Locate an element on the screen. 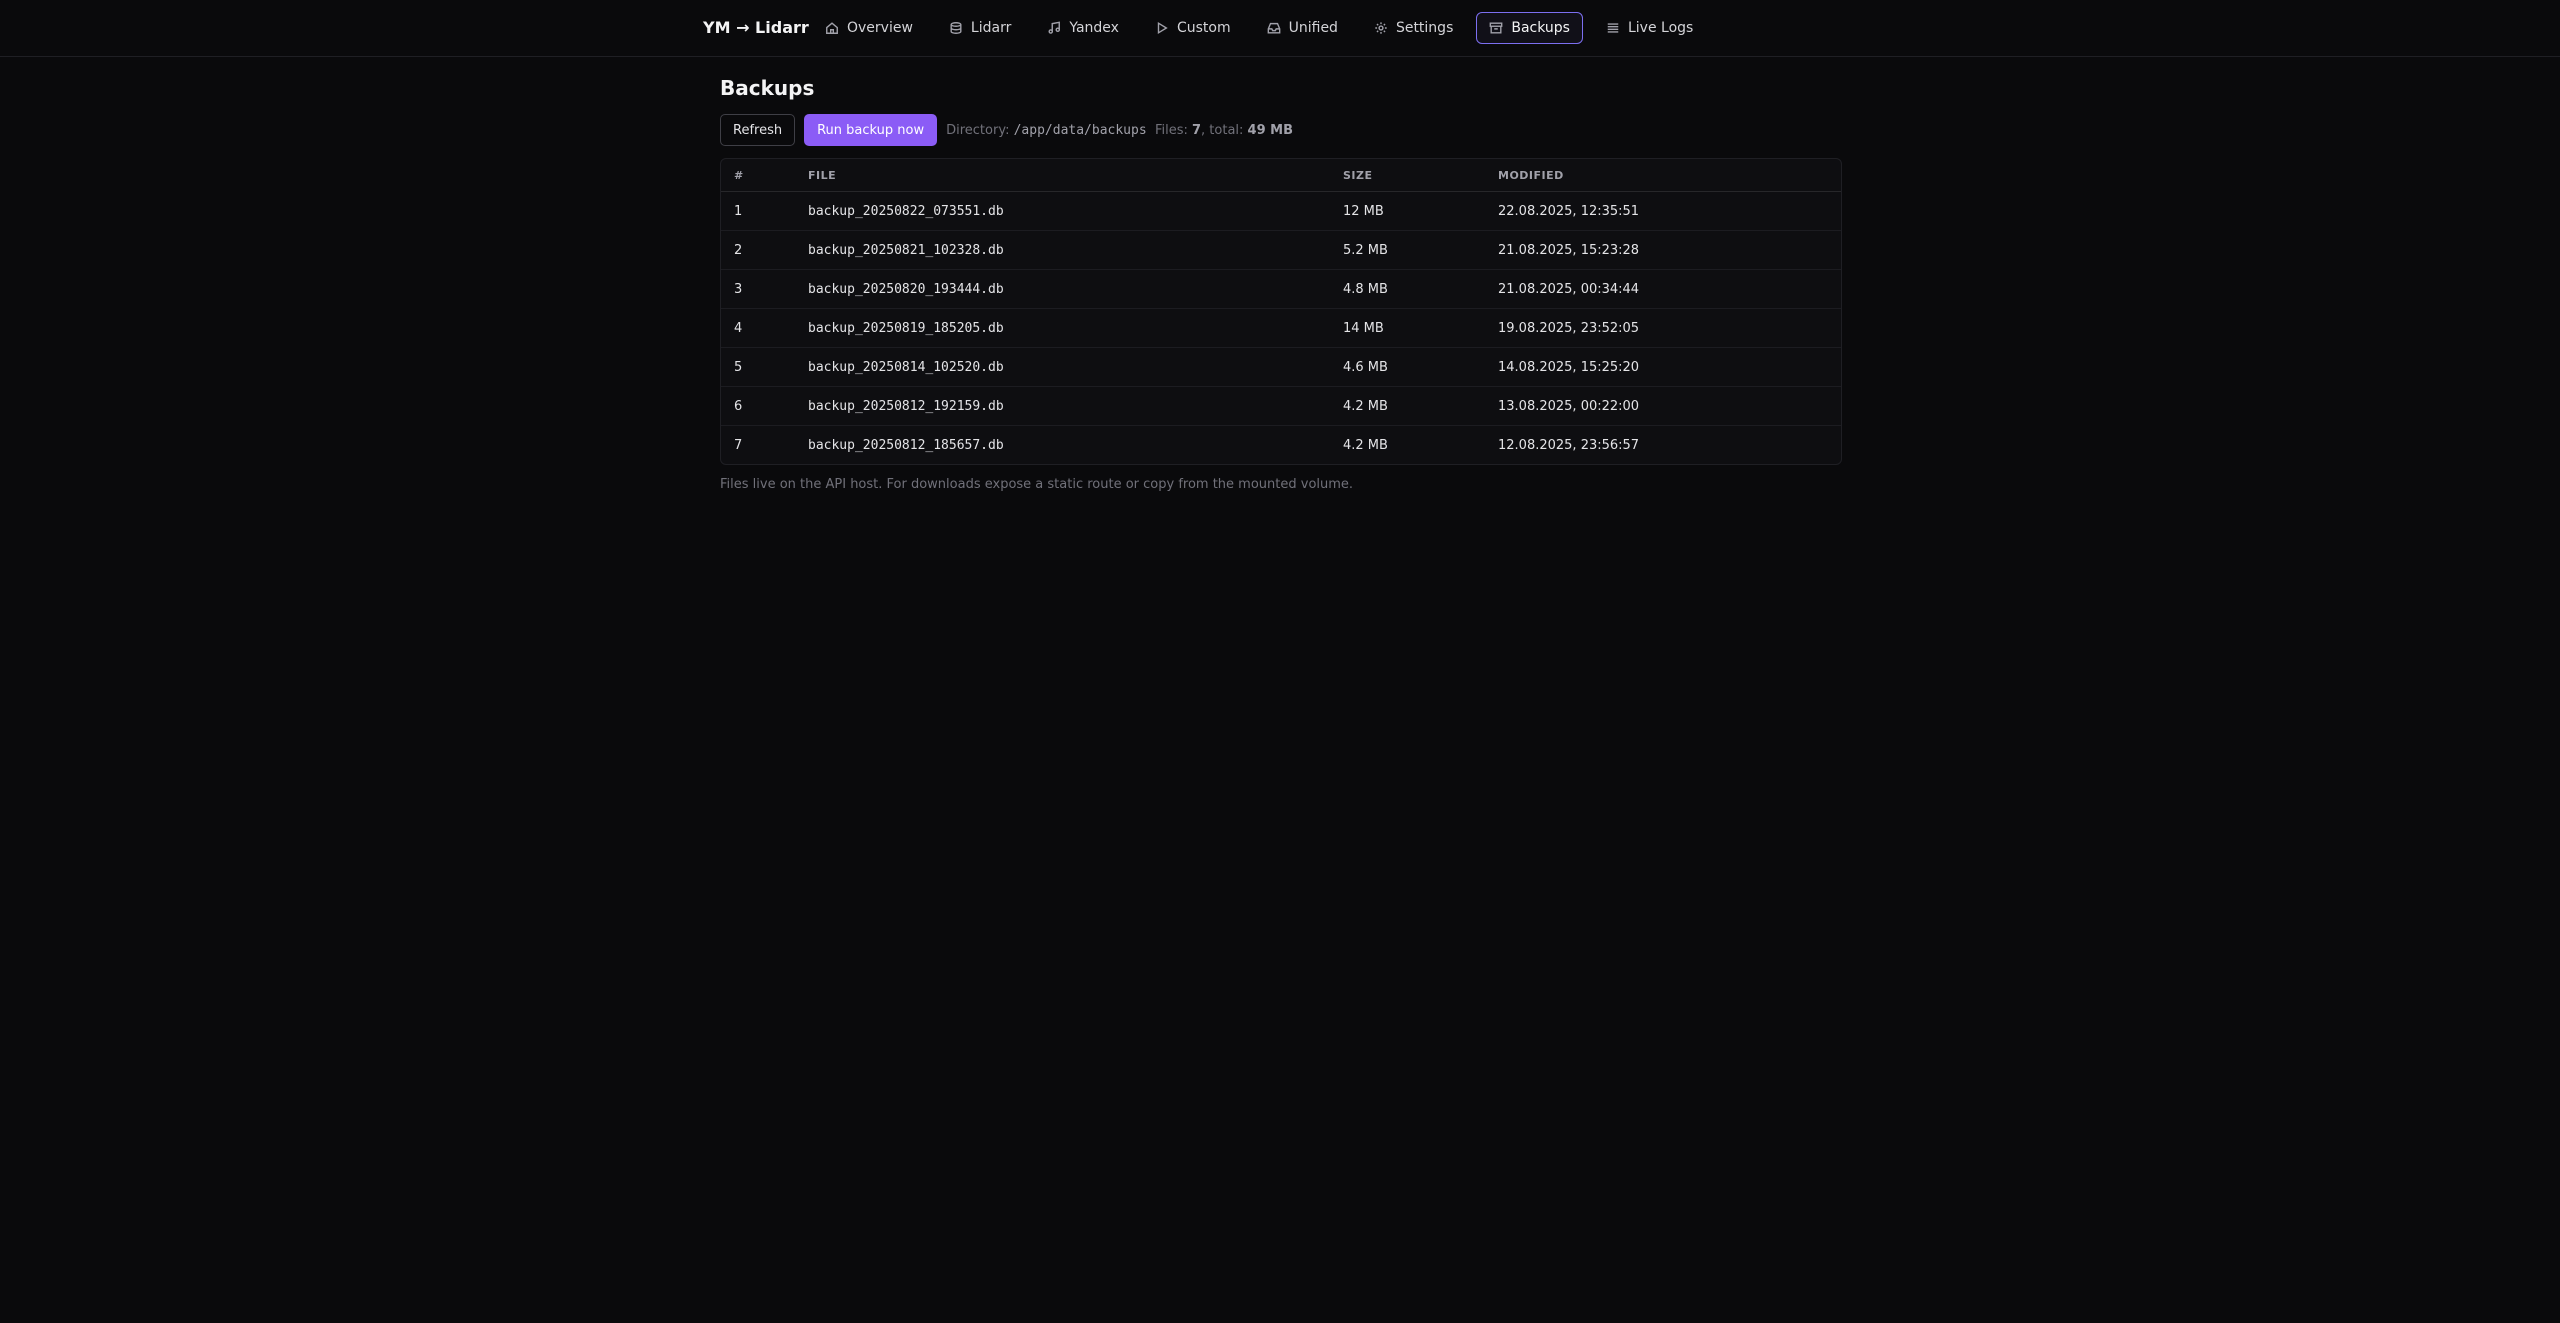  row-modified: 19.08.2025, 23:52:05 is located at coordinates (1669, 328).